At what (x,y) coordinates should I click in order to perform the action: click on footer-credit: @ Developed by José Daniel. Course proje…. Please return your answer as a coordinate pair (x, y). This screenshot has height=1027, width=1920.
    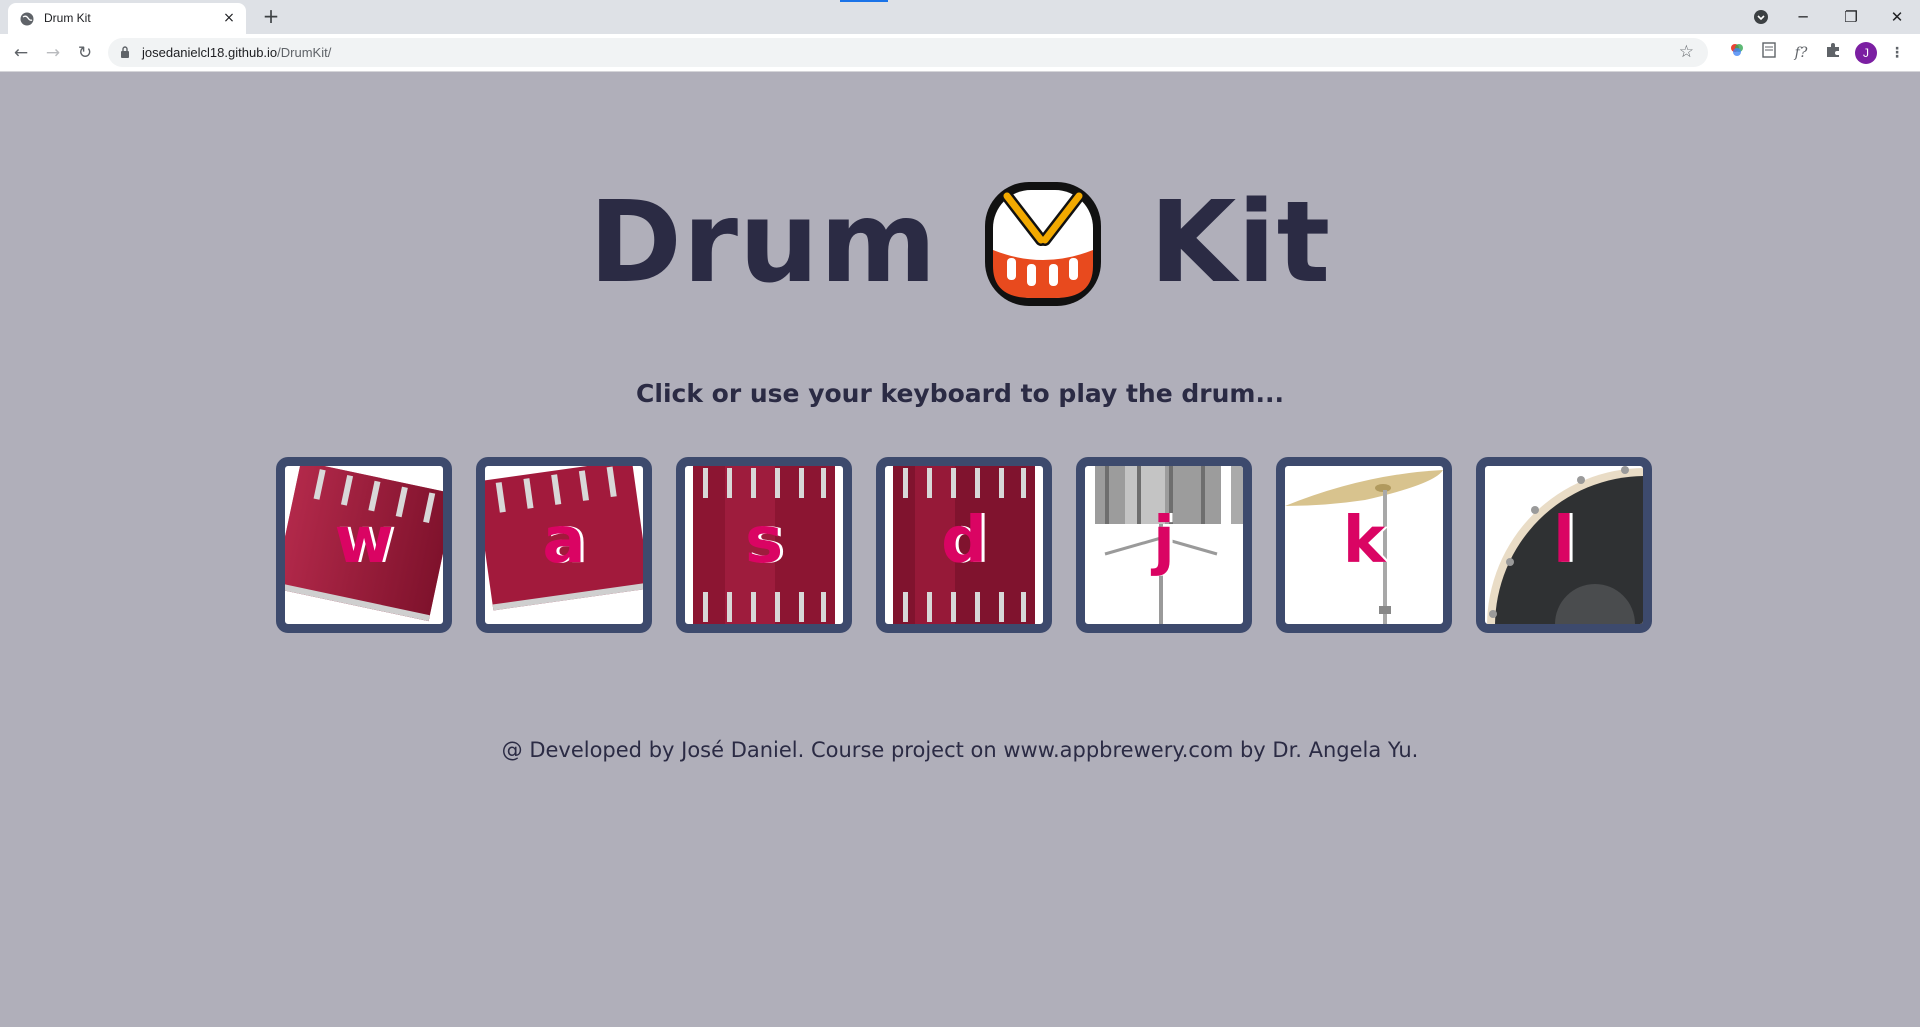
    Looking at the image, I should click on (960, 750).